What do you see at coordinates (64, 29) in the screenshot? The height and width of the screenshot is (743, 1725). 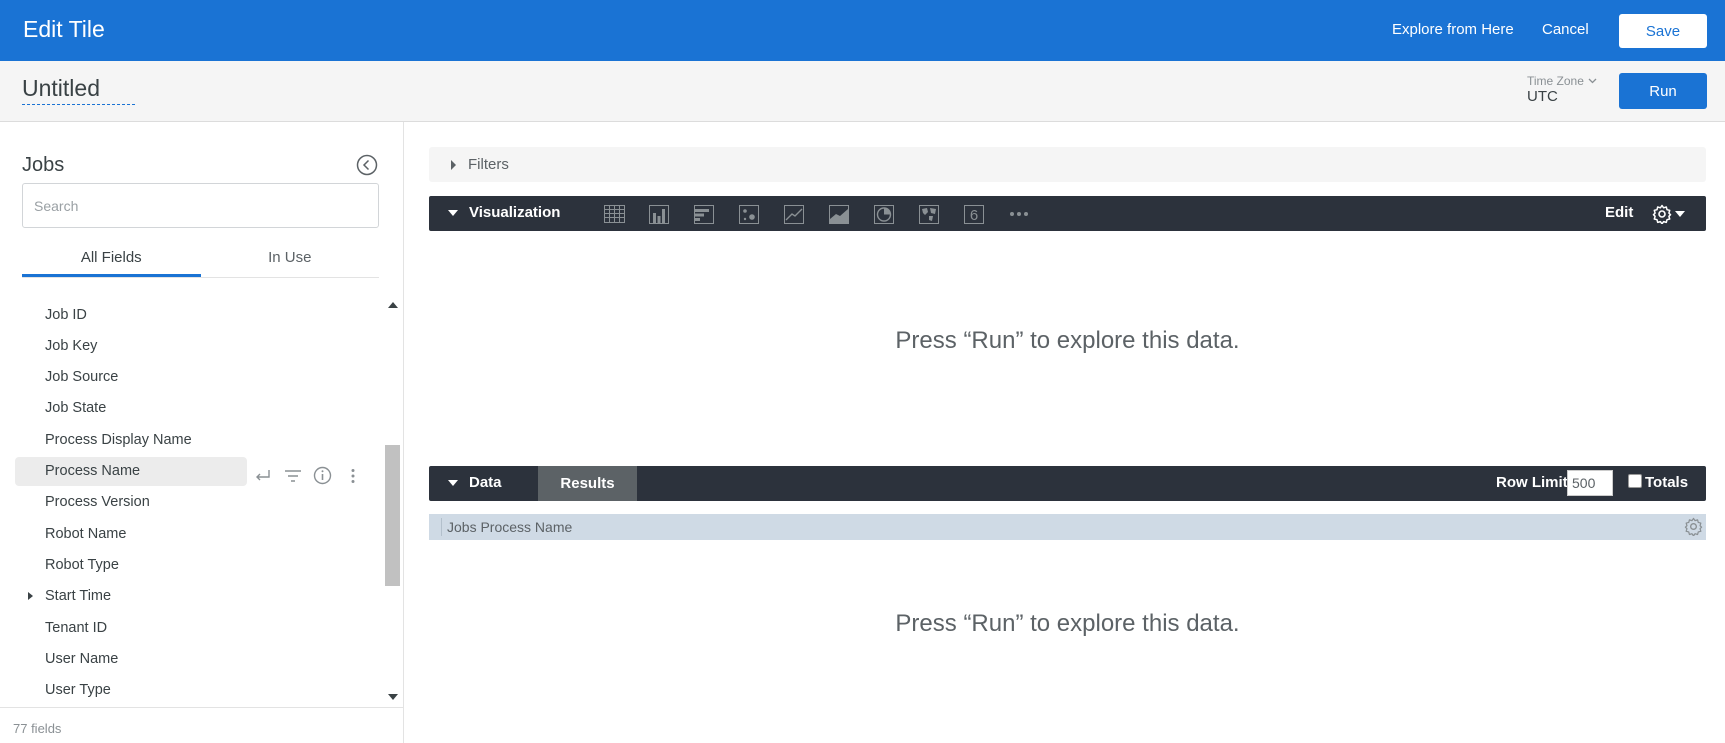 I see `page-title: Edit Tile` at bounding box center [64, 29].